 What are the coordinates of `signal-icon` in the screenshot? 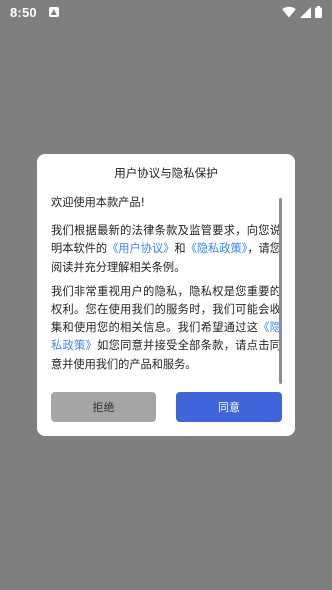 It's located at (305, 12).